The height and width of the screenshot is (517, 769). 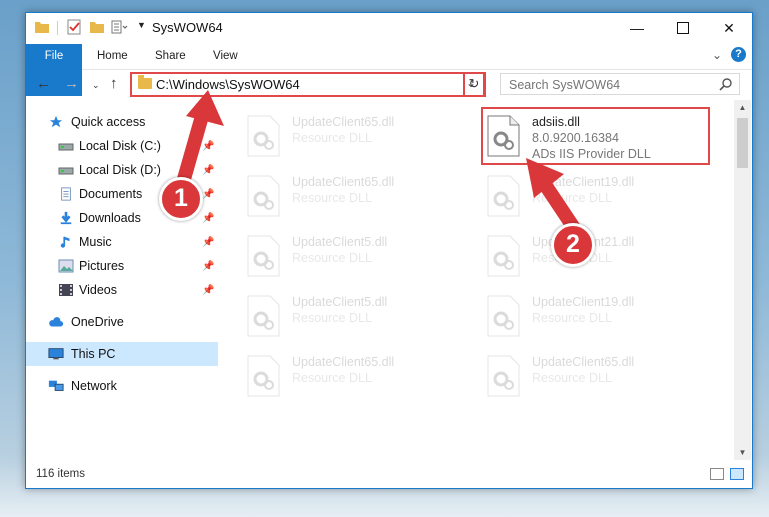 What do you see at coordinates (65, 242) in the screenshot?
I see `music-icon` at bounding box center [65, 242].